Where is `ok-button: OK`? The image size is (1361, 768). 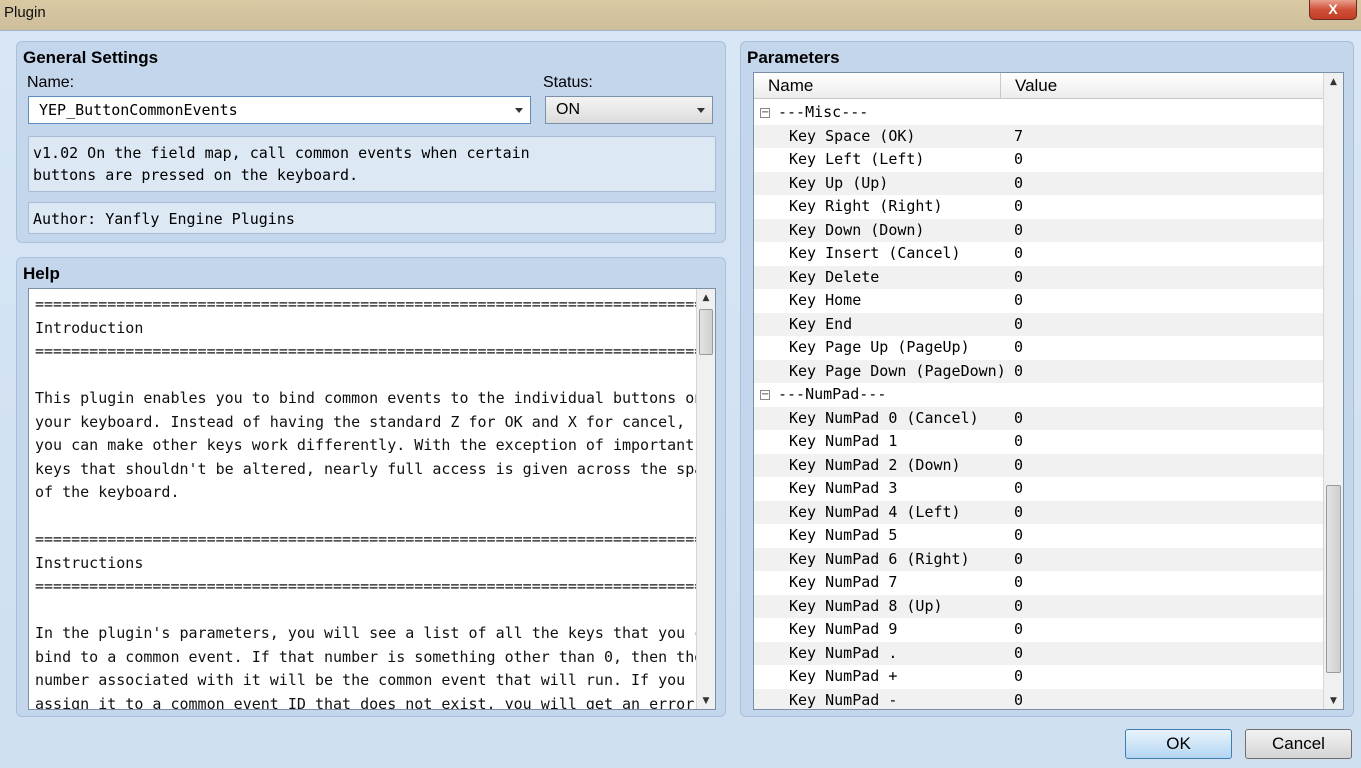
ok-button: OK is located at coordinates (1178, 744).